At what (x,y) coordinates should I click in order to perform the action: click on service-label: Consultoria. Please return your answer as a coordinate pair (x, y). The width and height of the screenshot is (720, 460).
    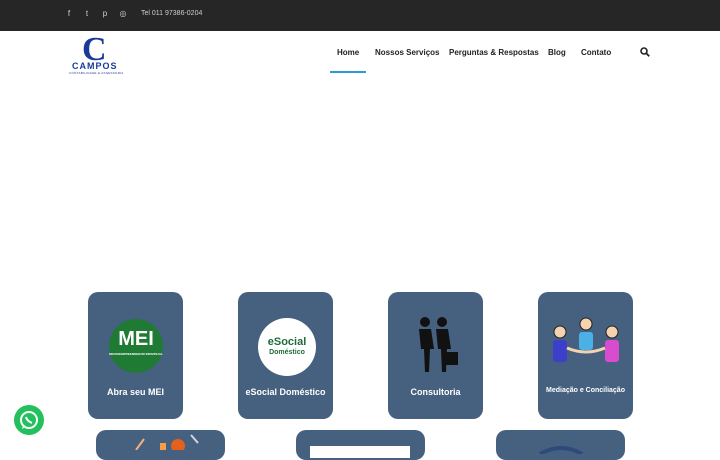
    Looking at the image, I should click on (435, 392).